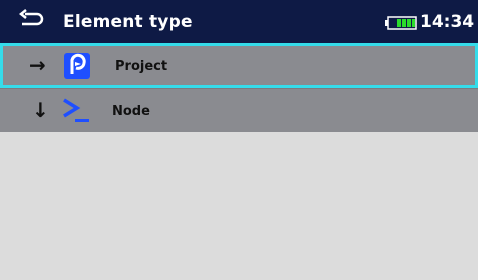  I want to click on back-arrow-icon, so click(31, 17).